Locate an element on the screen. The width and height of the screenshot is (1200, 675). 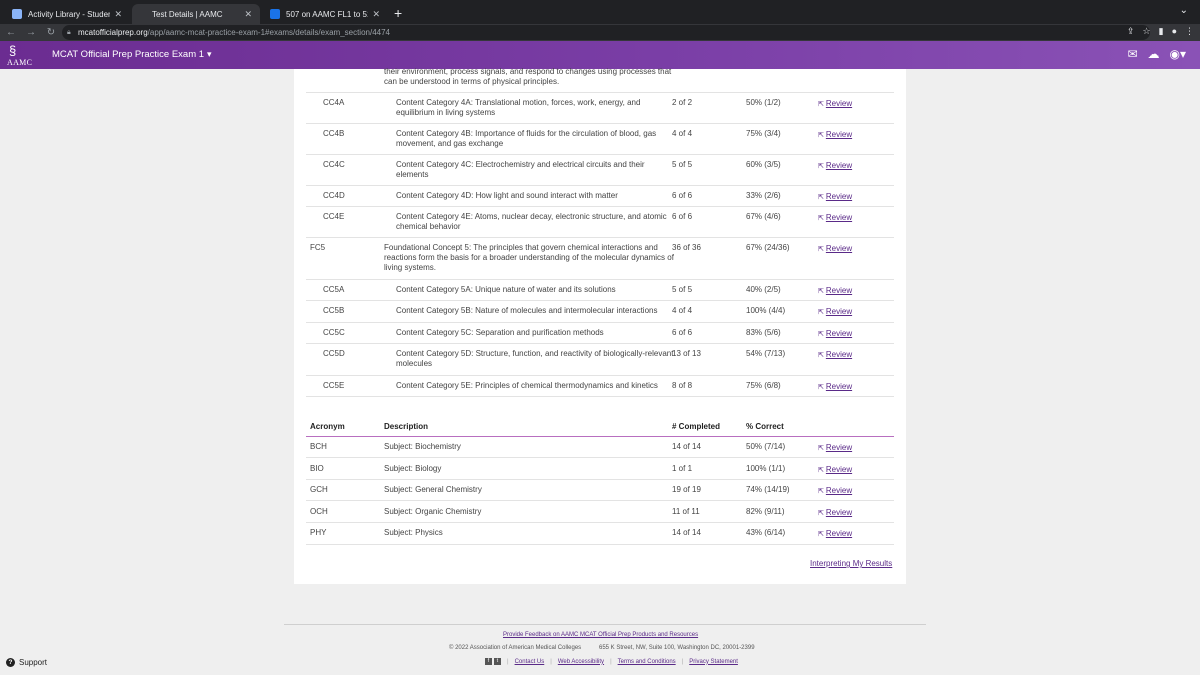
tab-title: 507 on AAMC FL1 to 518 on ac is located at coordinates (327, 14).